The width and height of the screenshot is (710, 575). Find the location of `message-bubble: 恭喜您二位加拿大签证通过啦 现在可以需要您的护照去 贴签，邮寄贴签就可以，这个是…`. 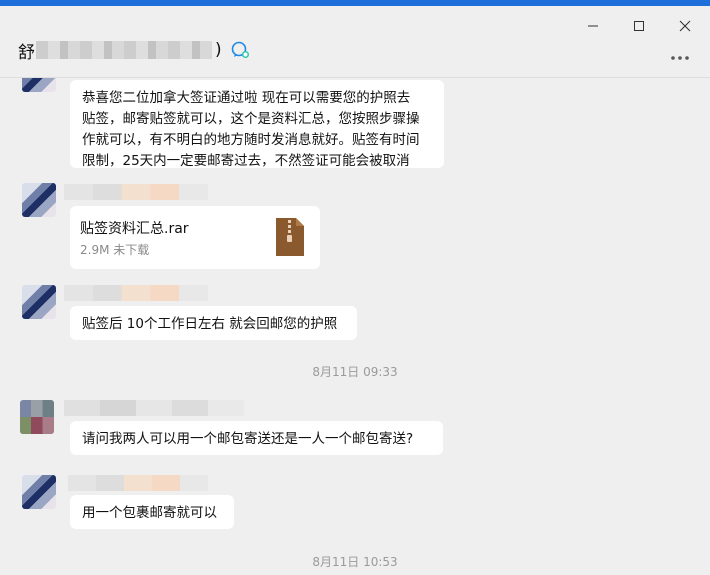

message-bubble: 恭喜您二位加拿大签证通过啦 现在可以需要您的护照去 贴签，邮寄贴签就可以，这个是… is located at coordinates (257, 124).